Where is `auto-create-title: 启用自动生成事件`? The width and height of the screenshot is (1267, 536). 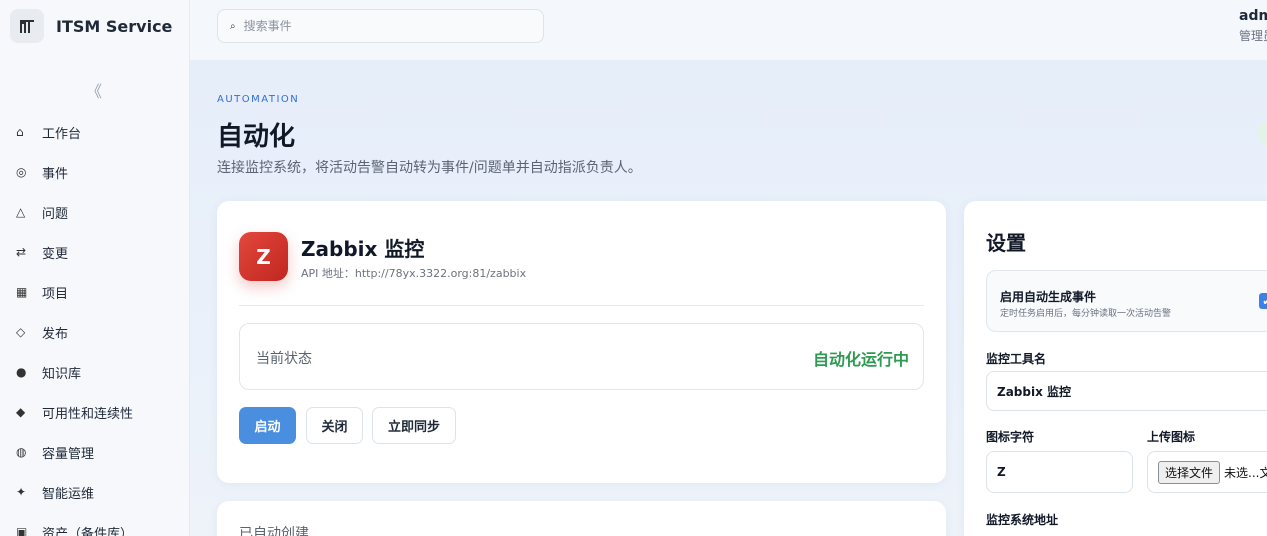 auto-create-title: 启用自动生成事件 is located at coordinates (1048, 297).